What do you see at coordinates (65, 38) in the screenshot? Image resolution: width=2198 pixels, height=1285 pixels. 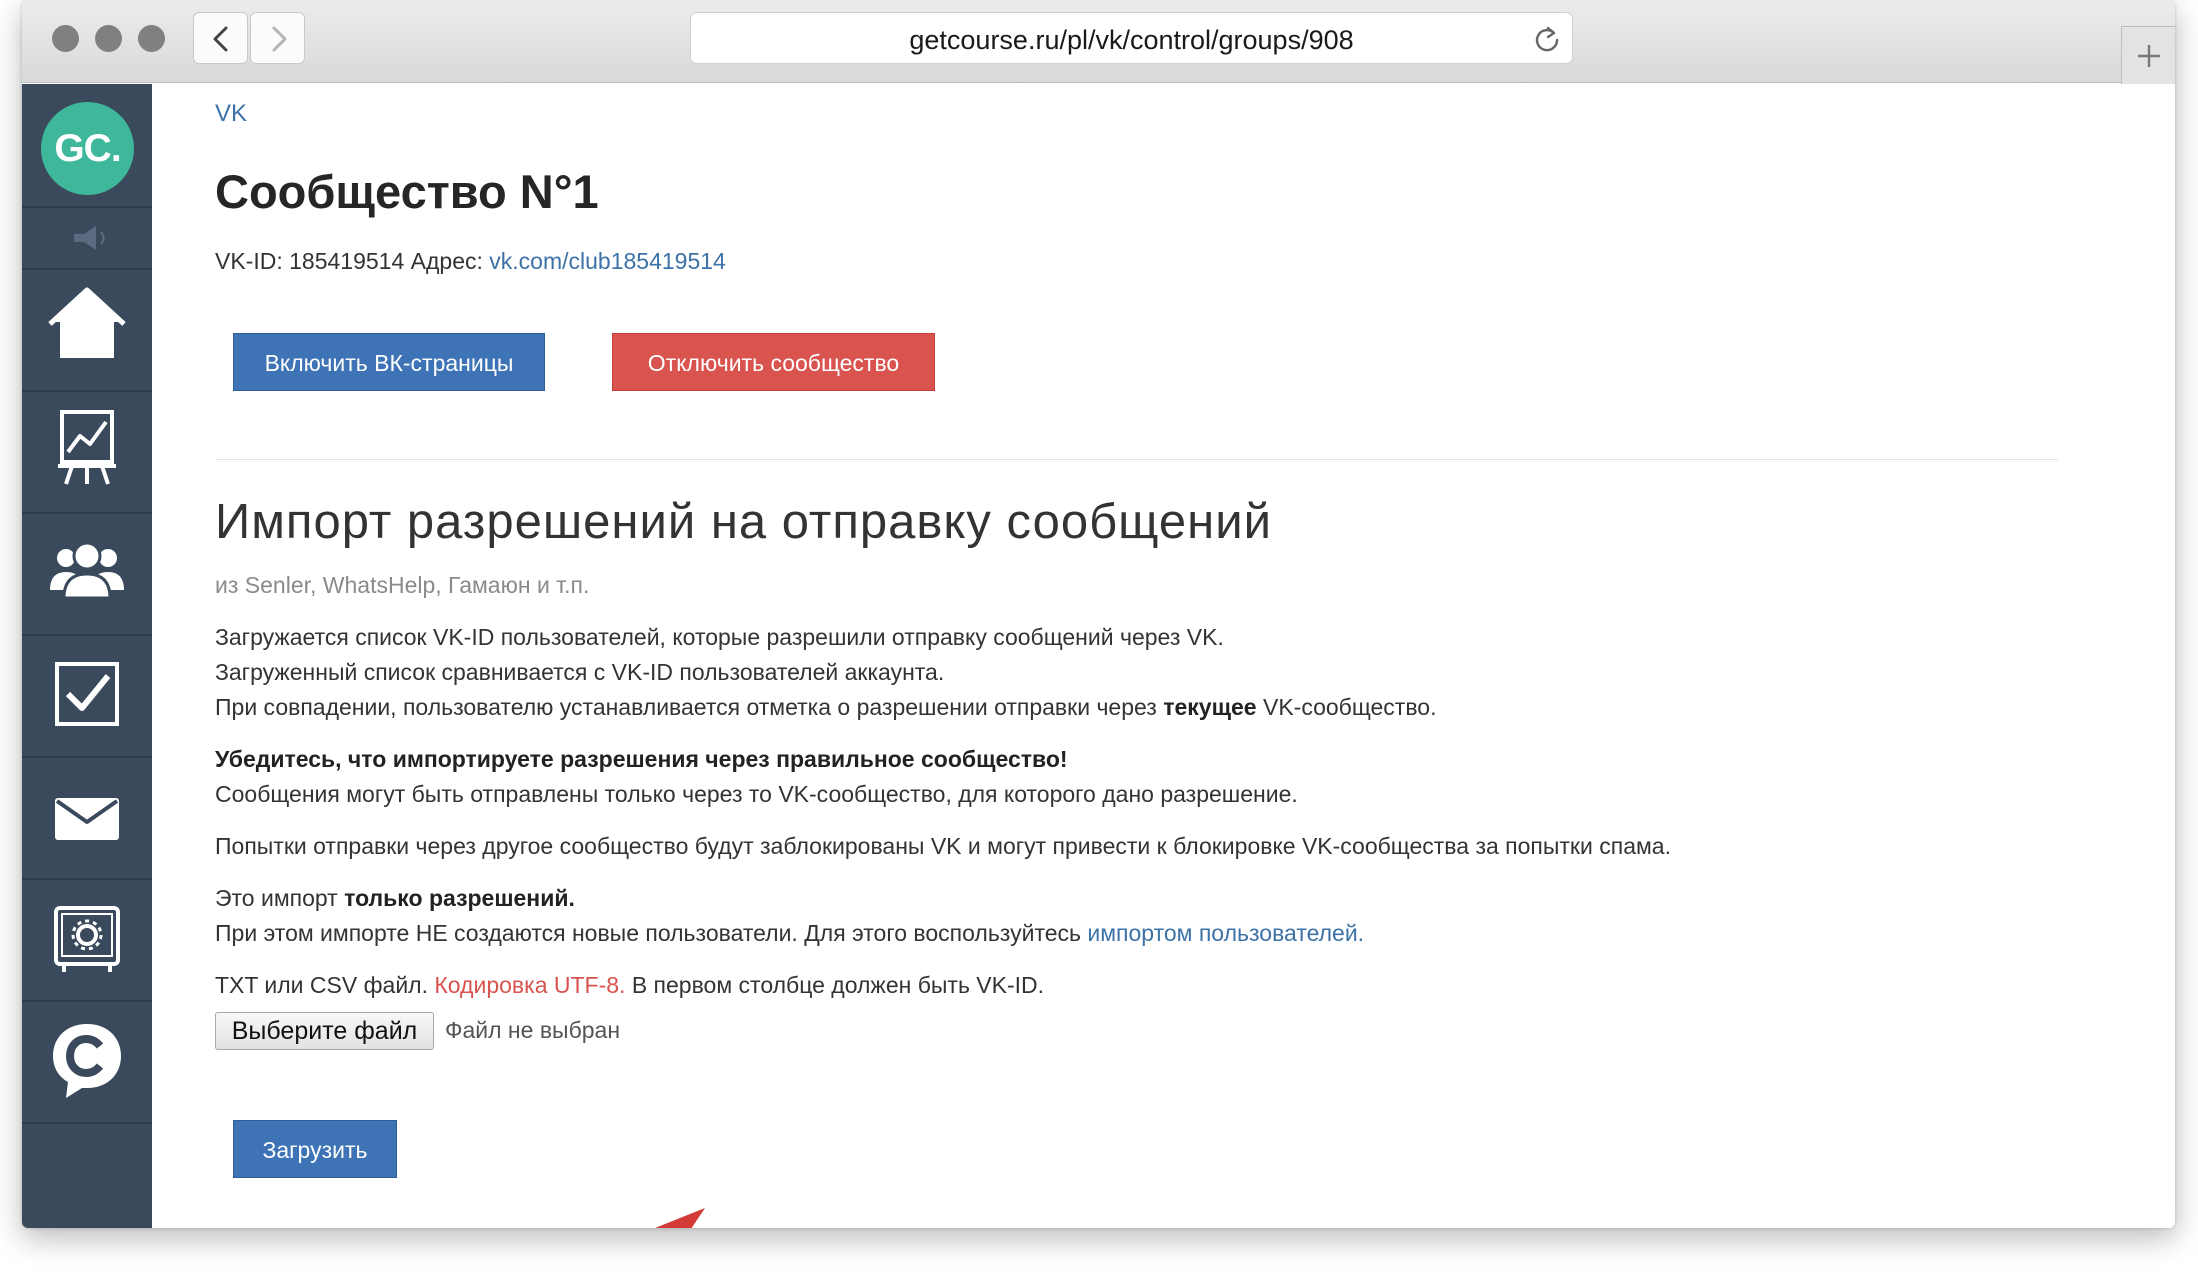 I see `close-window-button` at bounding box center [65, 38].